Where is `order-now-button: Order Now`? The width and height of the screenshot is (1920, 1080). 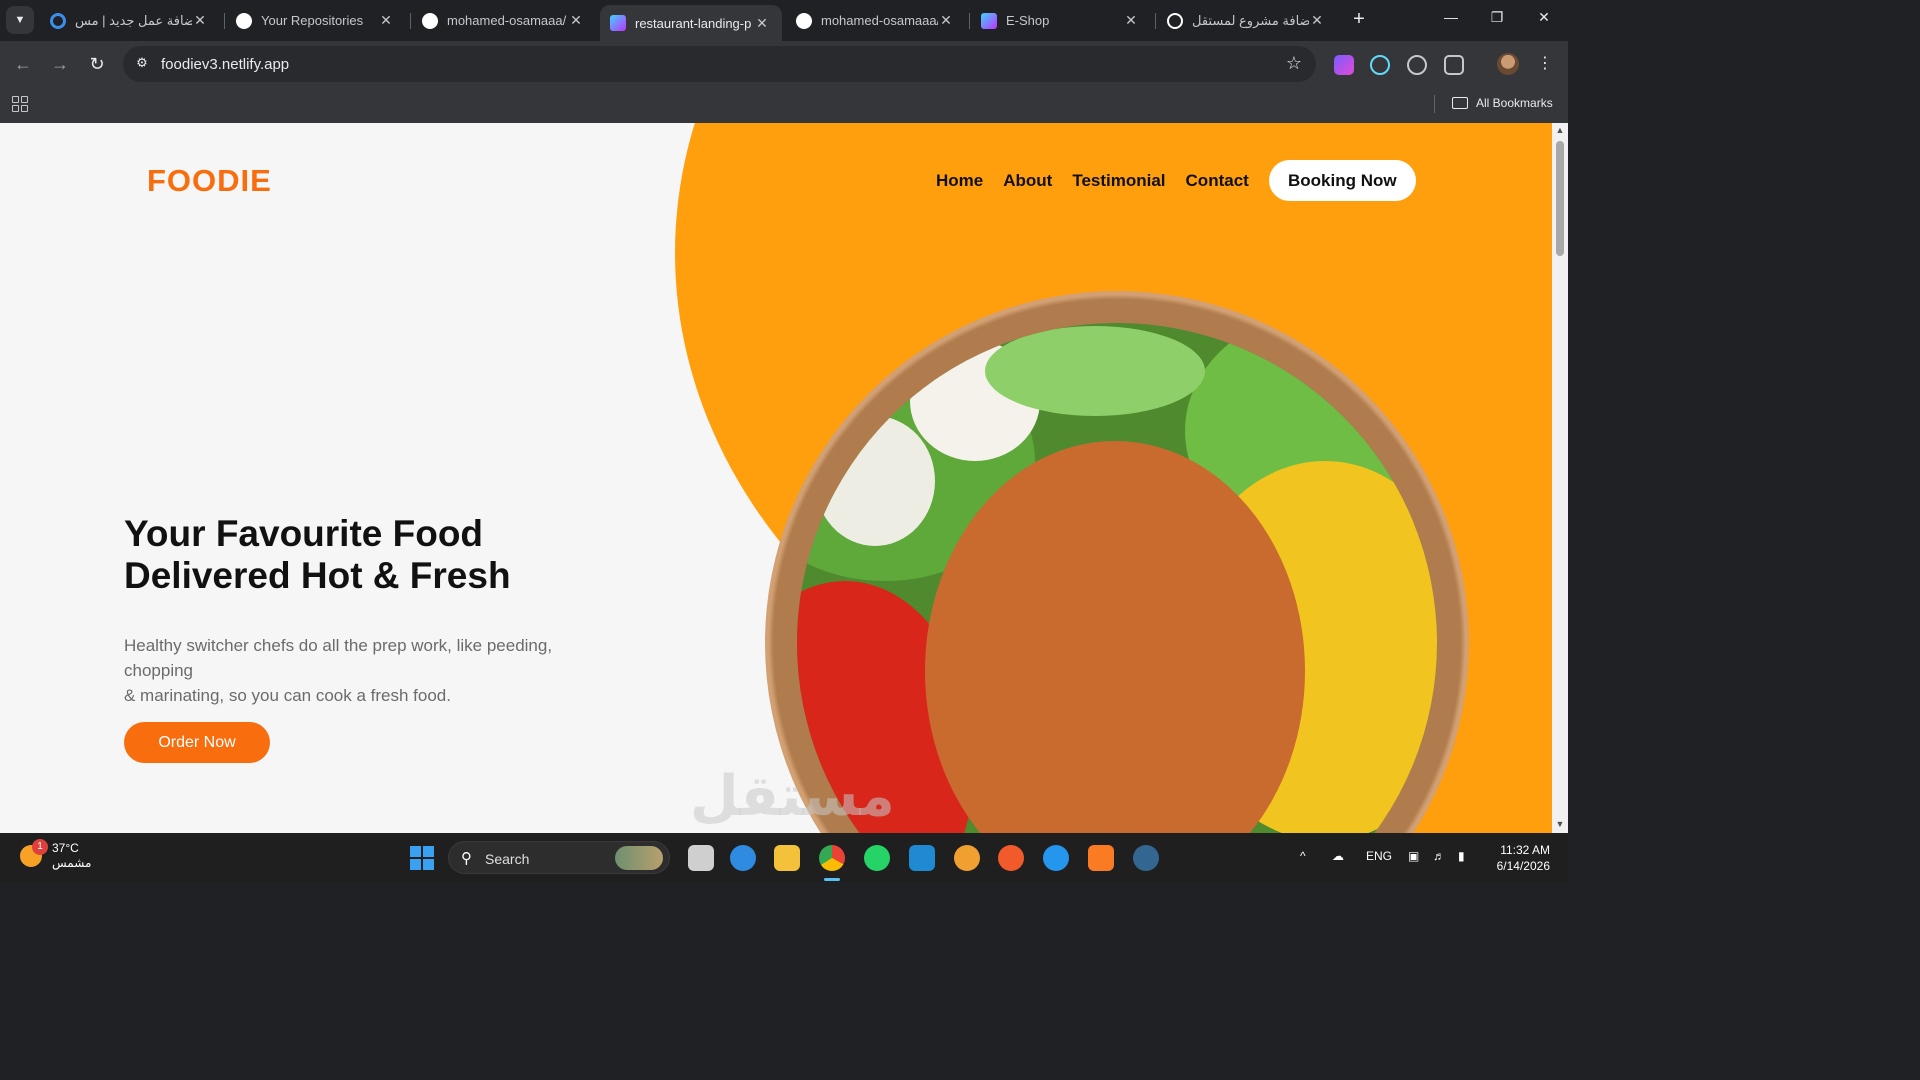
order-now-button: Order Now is located at coordinates (197, 742).